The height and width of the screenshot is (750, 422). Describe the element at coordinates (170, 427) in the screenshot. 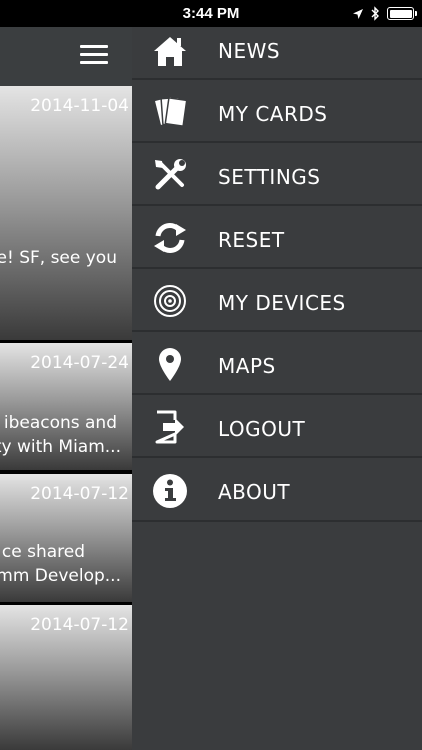

I see `logout-icon` at that location.